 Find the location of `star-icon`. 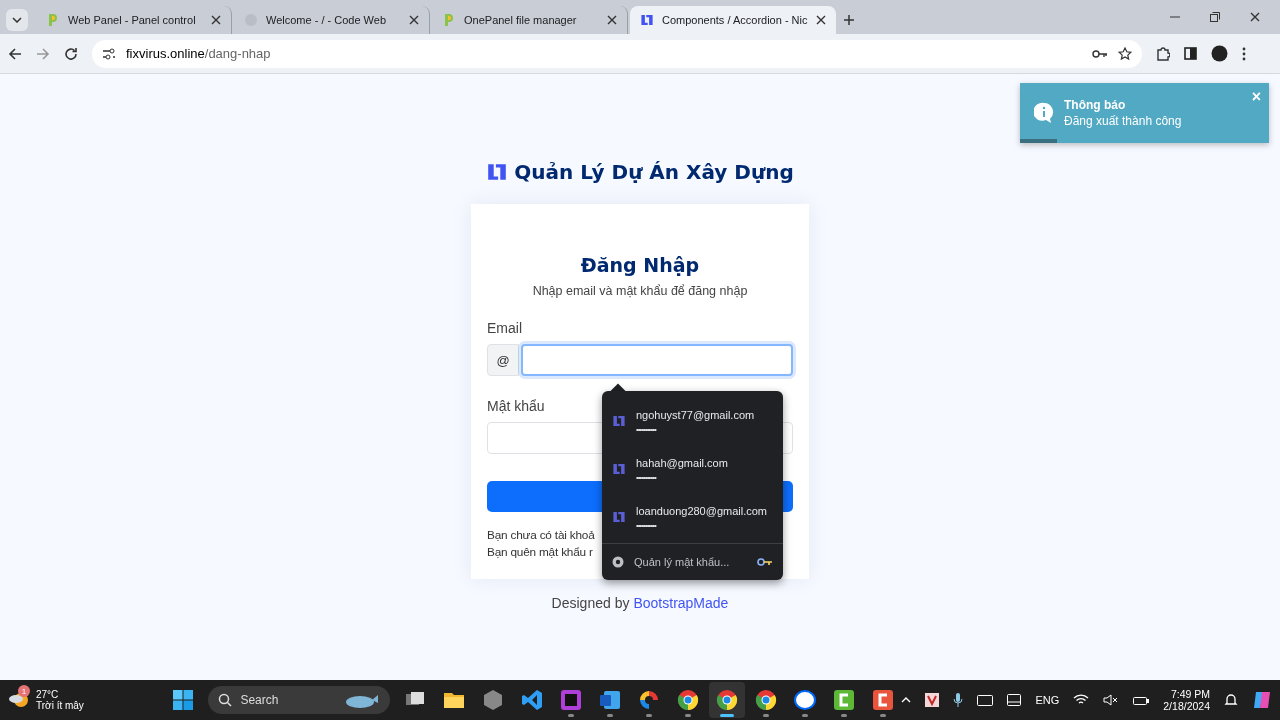

star-icon is located at coordinates (1125, 53).